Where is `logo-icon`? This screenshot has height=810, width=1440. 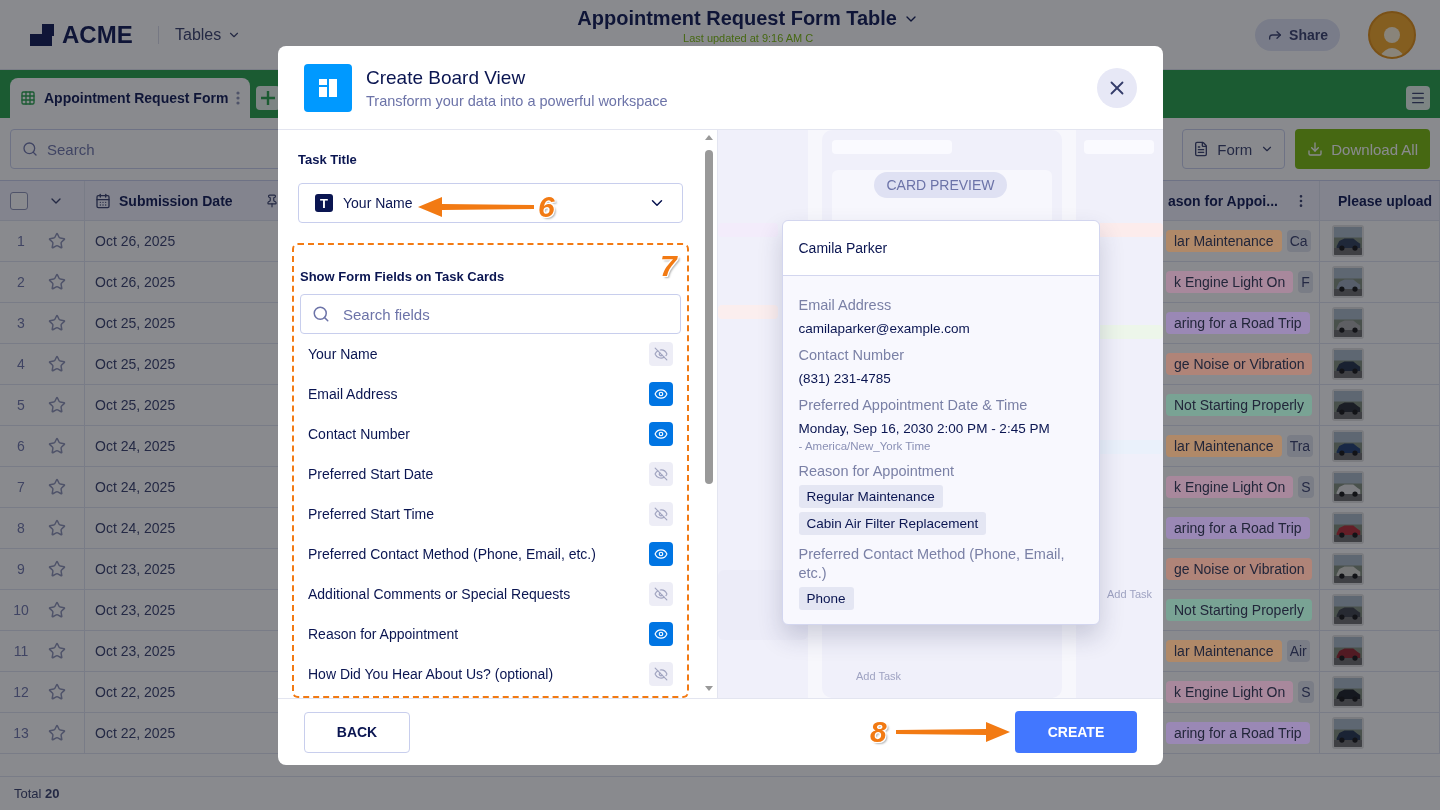 logo-icon is located at coordinates (43, 34).